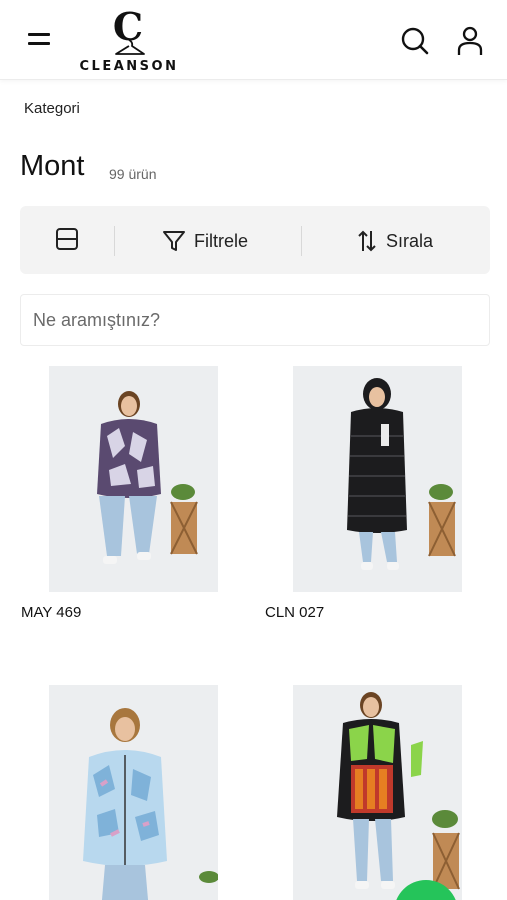 The height and width of the screenshot is (900, 507). I want to click on filter-button: Filtrele, so click(205, 241).